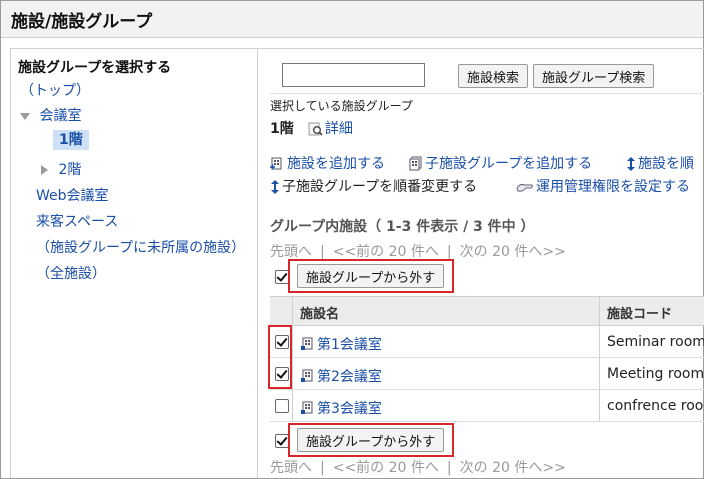 The image size is (704, 479). I want to click on remove-from-group-button-bottom: 施設グループから外す, so click(371, 440).